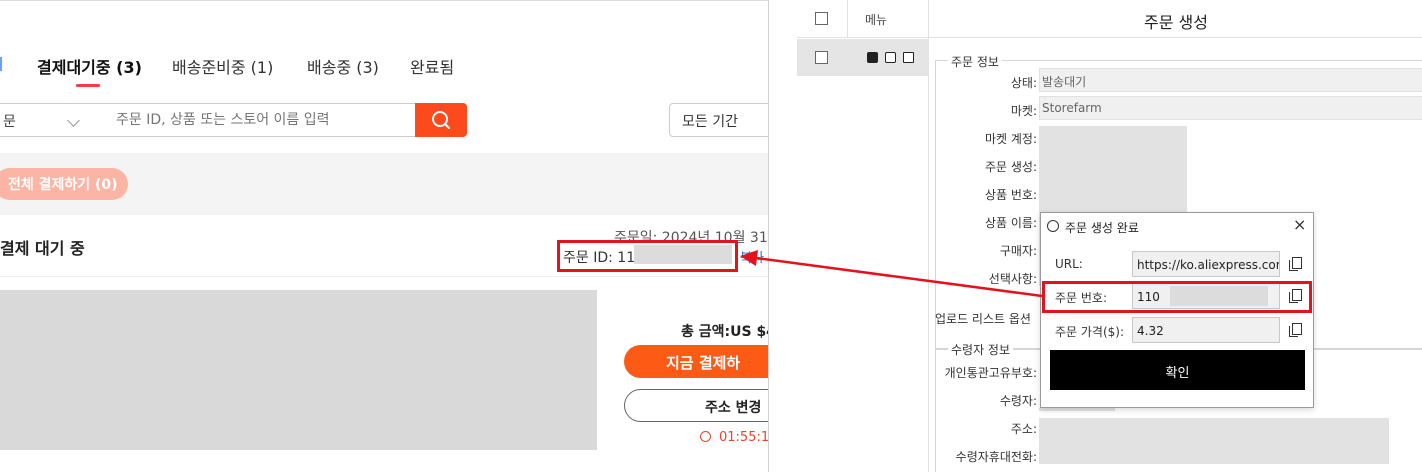 The width and height of the screenshot is (1422, 472). What do you see at coordinates (73, 120) in the screenshot?
I see `chevron-down-icon` at bounding box center [73, 120].